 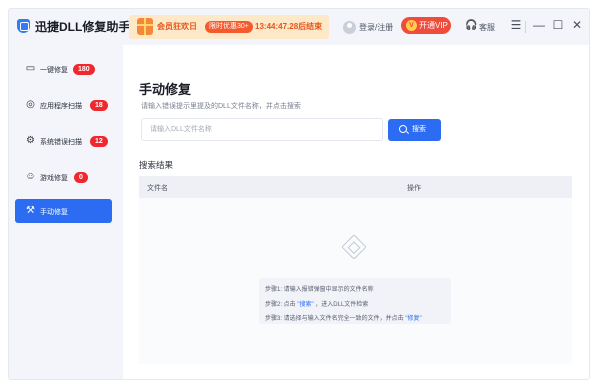 I want to click on count-badge: 12, so click(x=99, y=141).